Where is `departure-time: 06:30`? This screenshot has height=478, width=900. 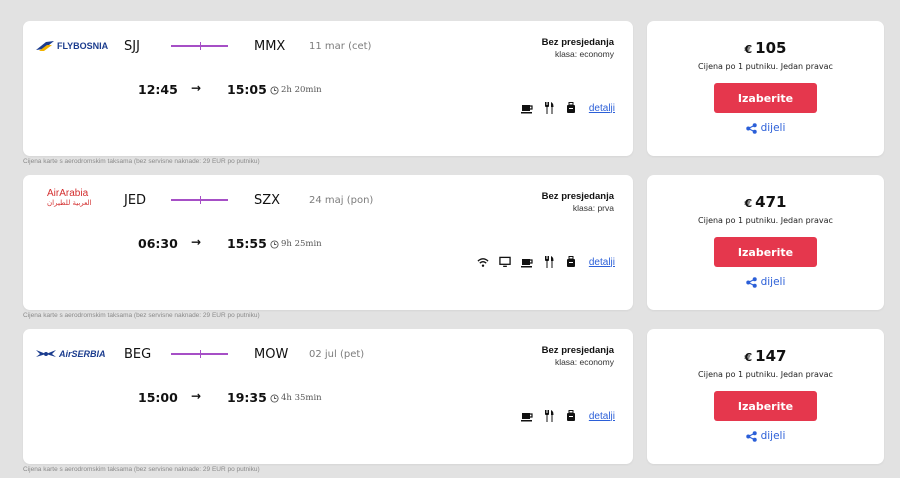 departure-time: 06:30 is located at coordinates (158, 243).